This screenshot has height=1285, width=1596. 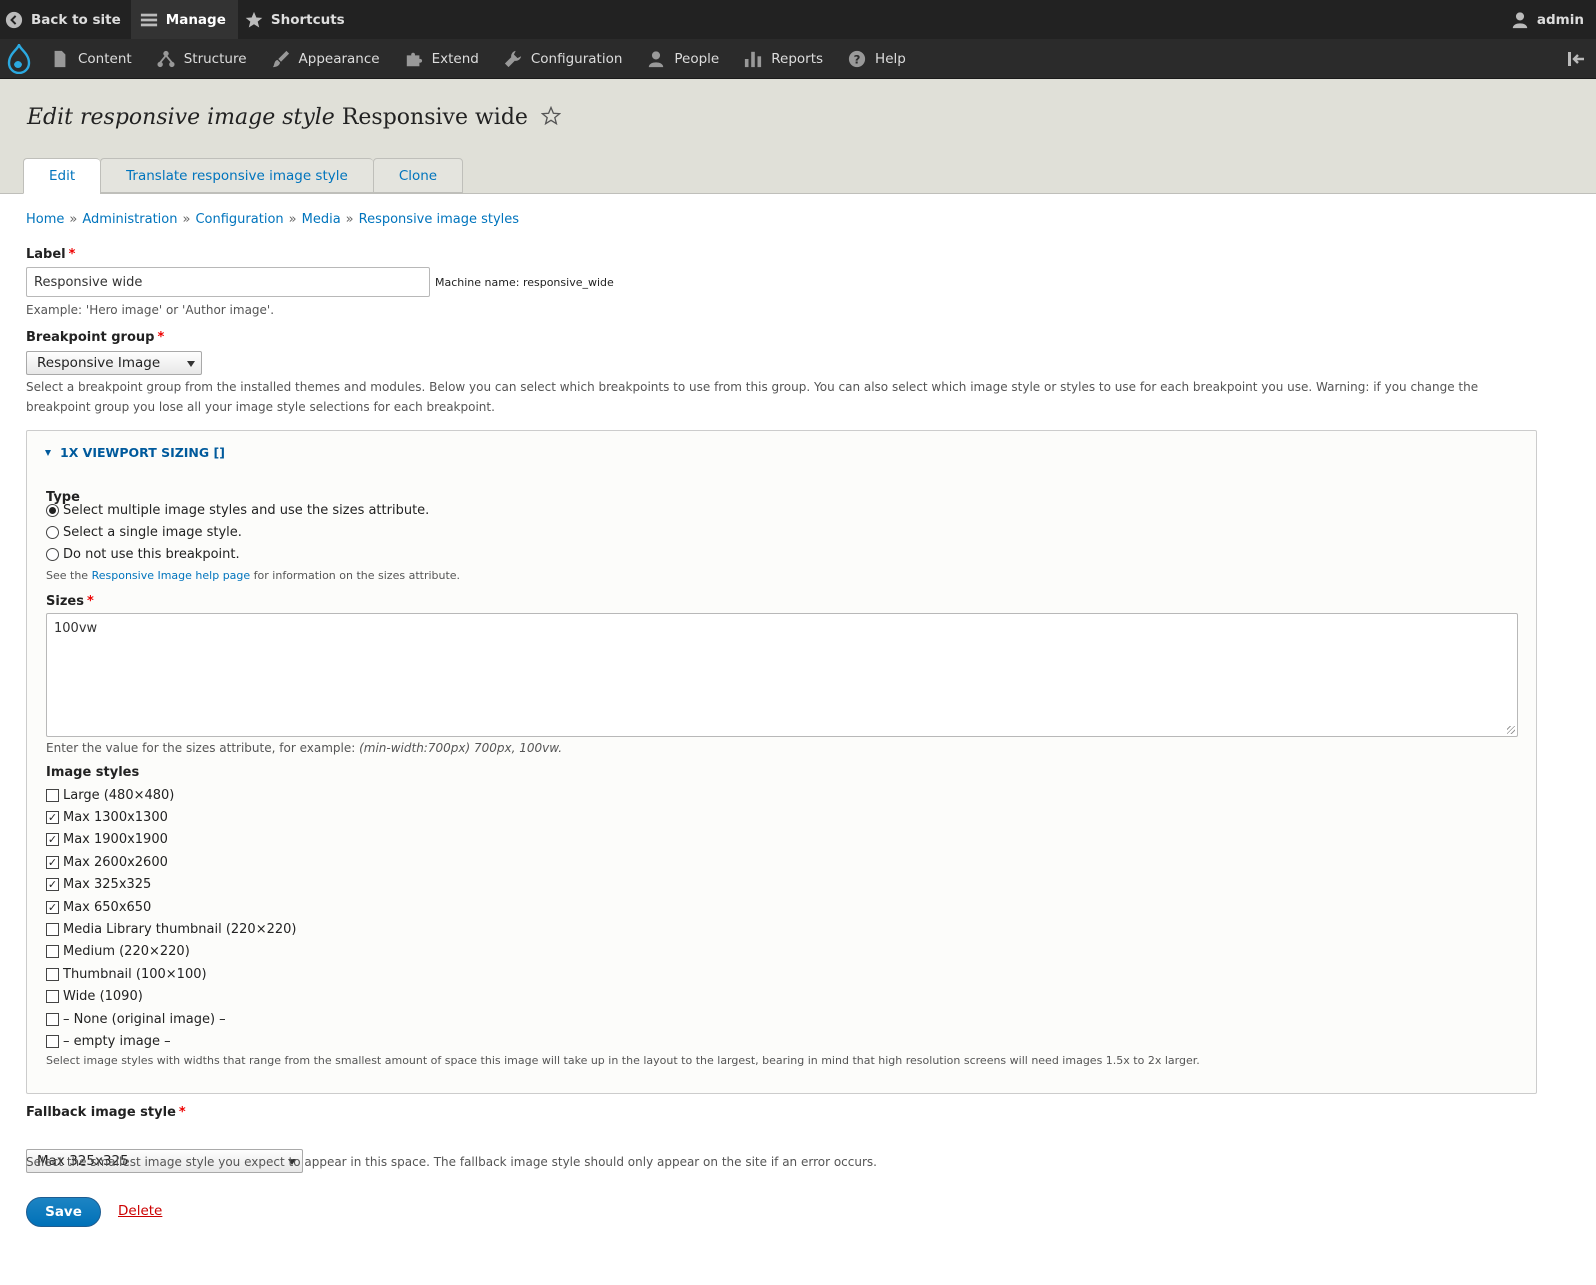 What do you see at coordinates (171, 575) in the screenshot?
I see `responsive-image-help-link: Responsive Image help page` at bounding box center [171, 575].